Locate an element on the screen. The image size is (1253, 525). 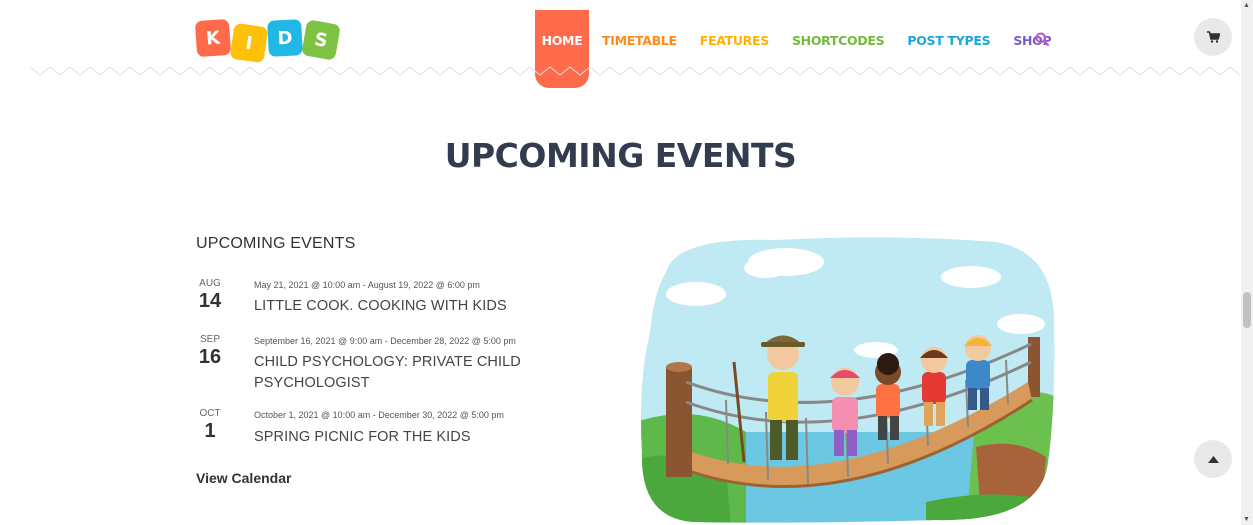
nav-item-timetable: TIMETABLE is located at coordinates (639, 29).